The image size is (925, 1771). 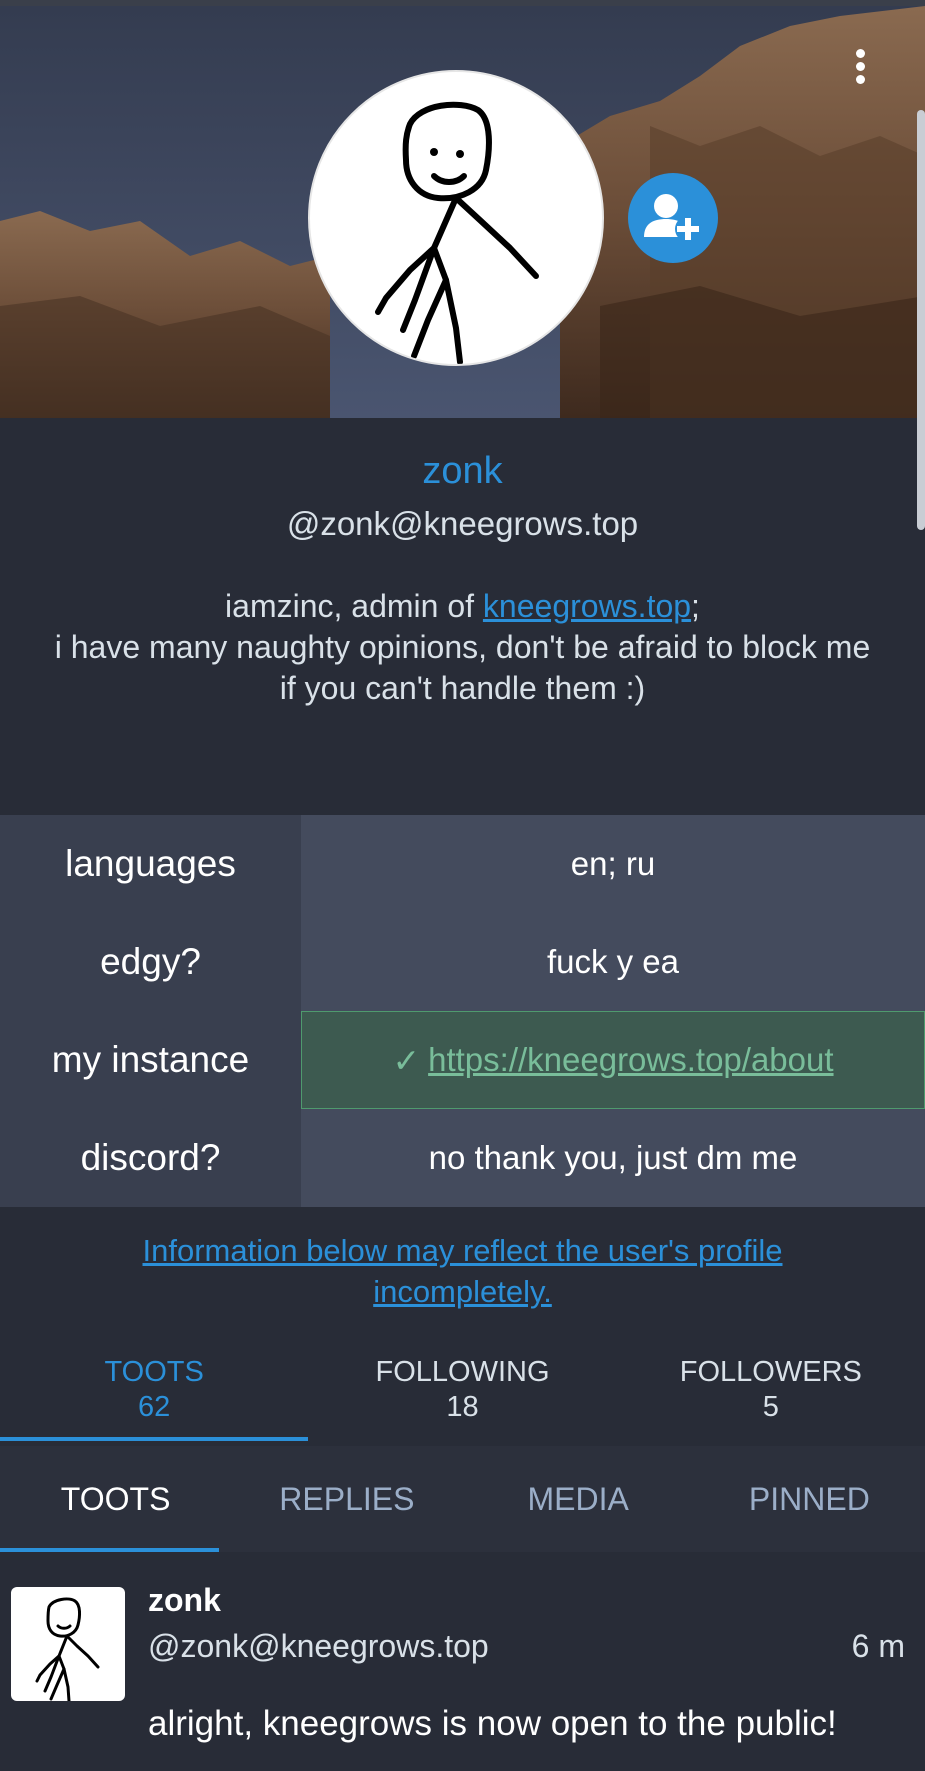 I want to click on status-handle: @zonk@kneegrows.top, so click(x=318, y=1646).